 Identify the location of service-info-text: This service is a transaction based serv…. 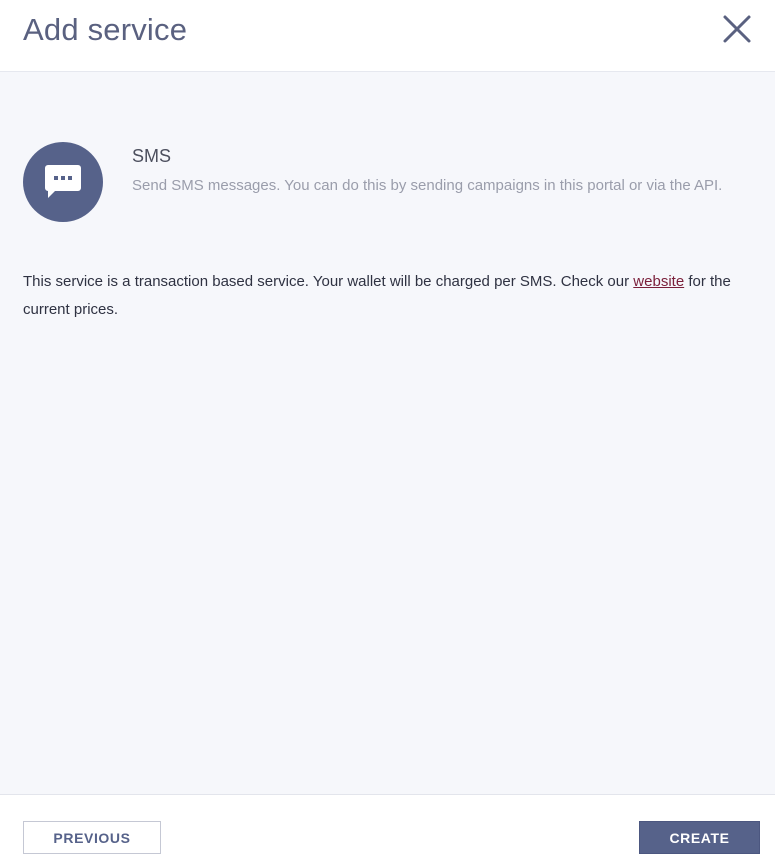
(390, 296).